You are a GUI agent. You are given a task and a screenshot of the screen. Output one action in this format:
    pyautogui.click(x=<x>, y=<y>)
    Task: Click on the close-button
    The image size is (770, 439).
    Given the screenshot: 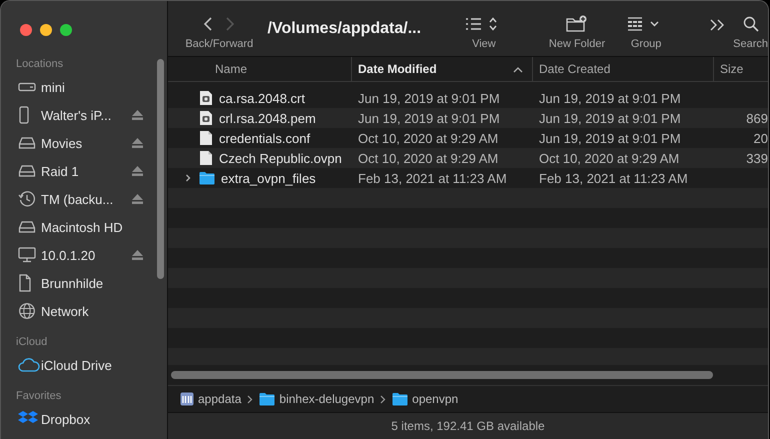 What is the action you would take?
    pyautogui.click(x=26, y=30)
    